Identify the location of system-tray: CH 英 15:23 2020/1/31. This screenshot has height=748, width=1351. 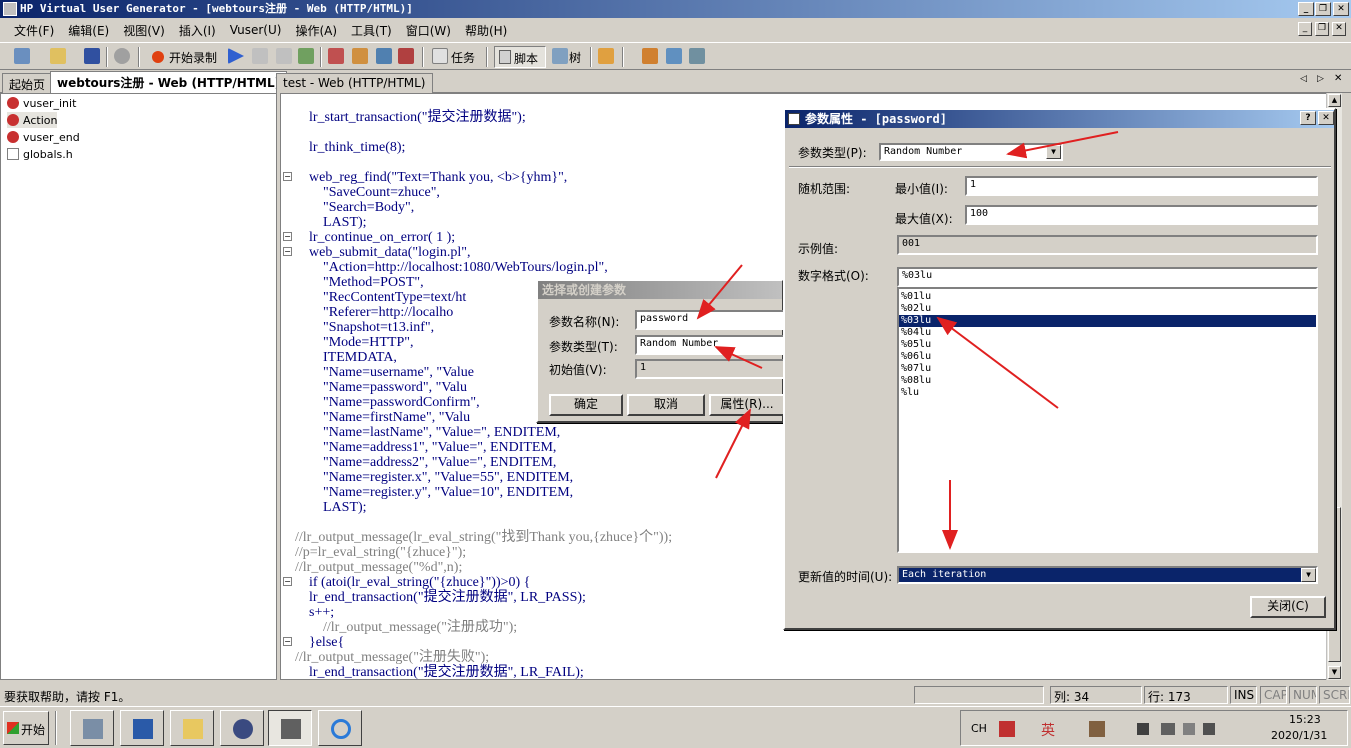
(1154, 728).